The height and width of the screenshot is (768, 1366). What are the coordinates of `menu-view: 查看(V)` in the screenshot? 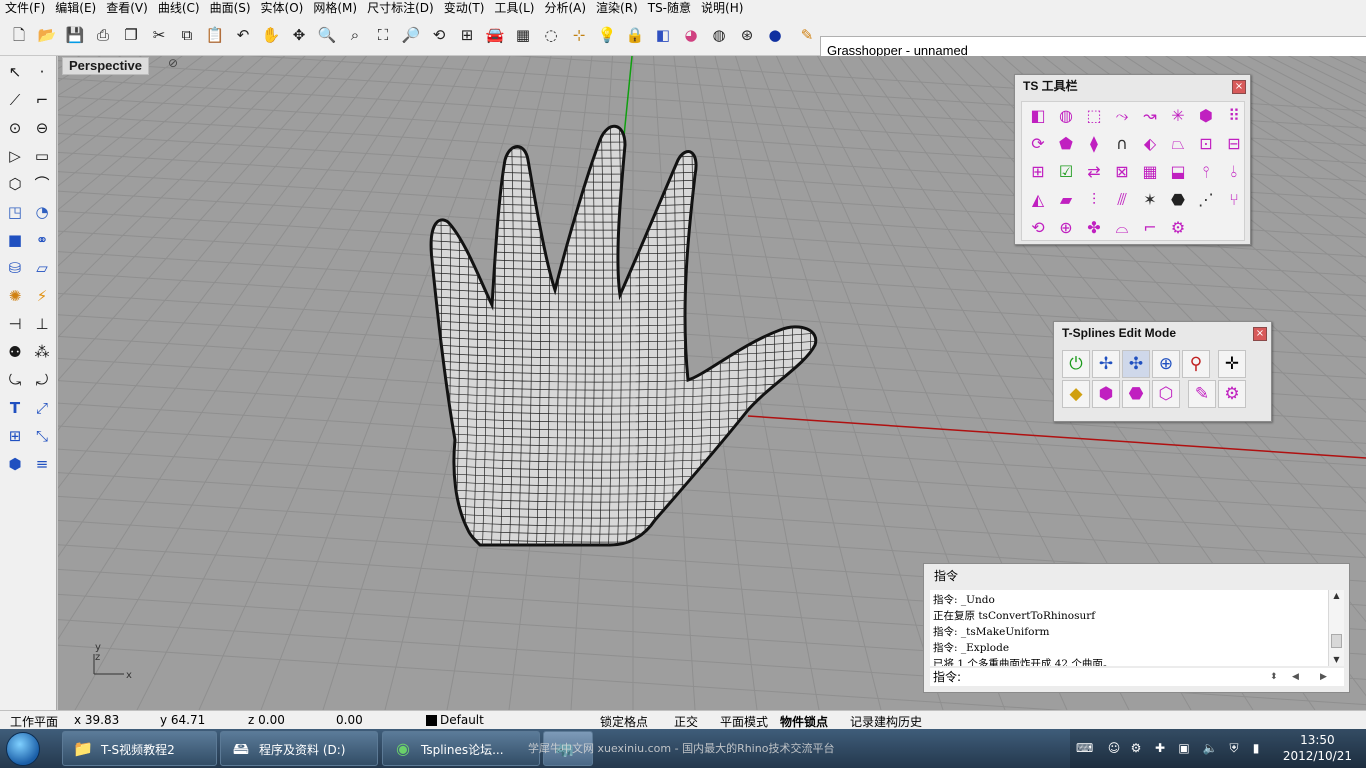 It's located at (127, 8).